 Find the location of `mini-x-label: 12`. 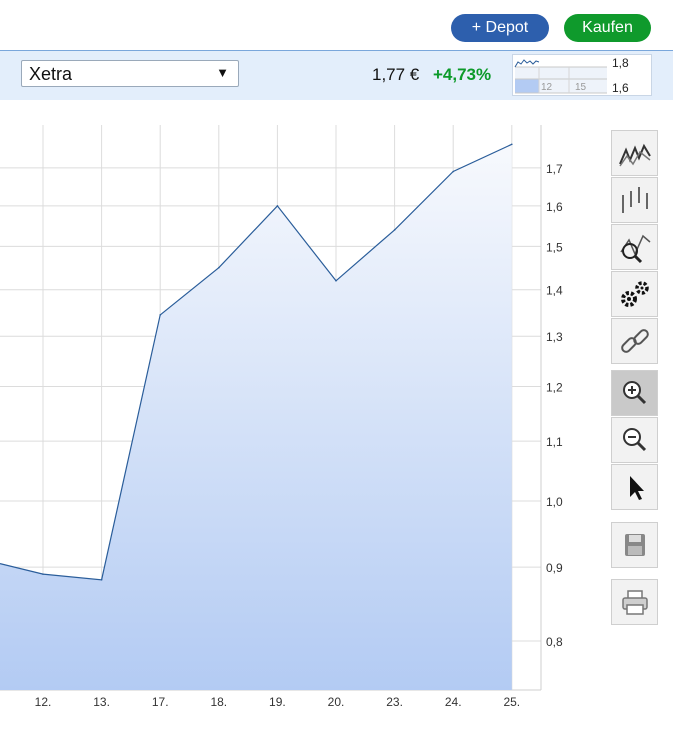

mini-x-label: 12 is located at coordinates (547, 87).